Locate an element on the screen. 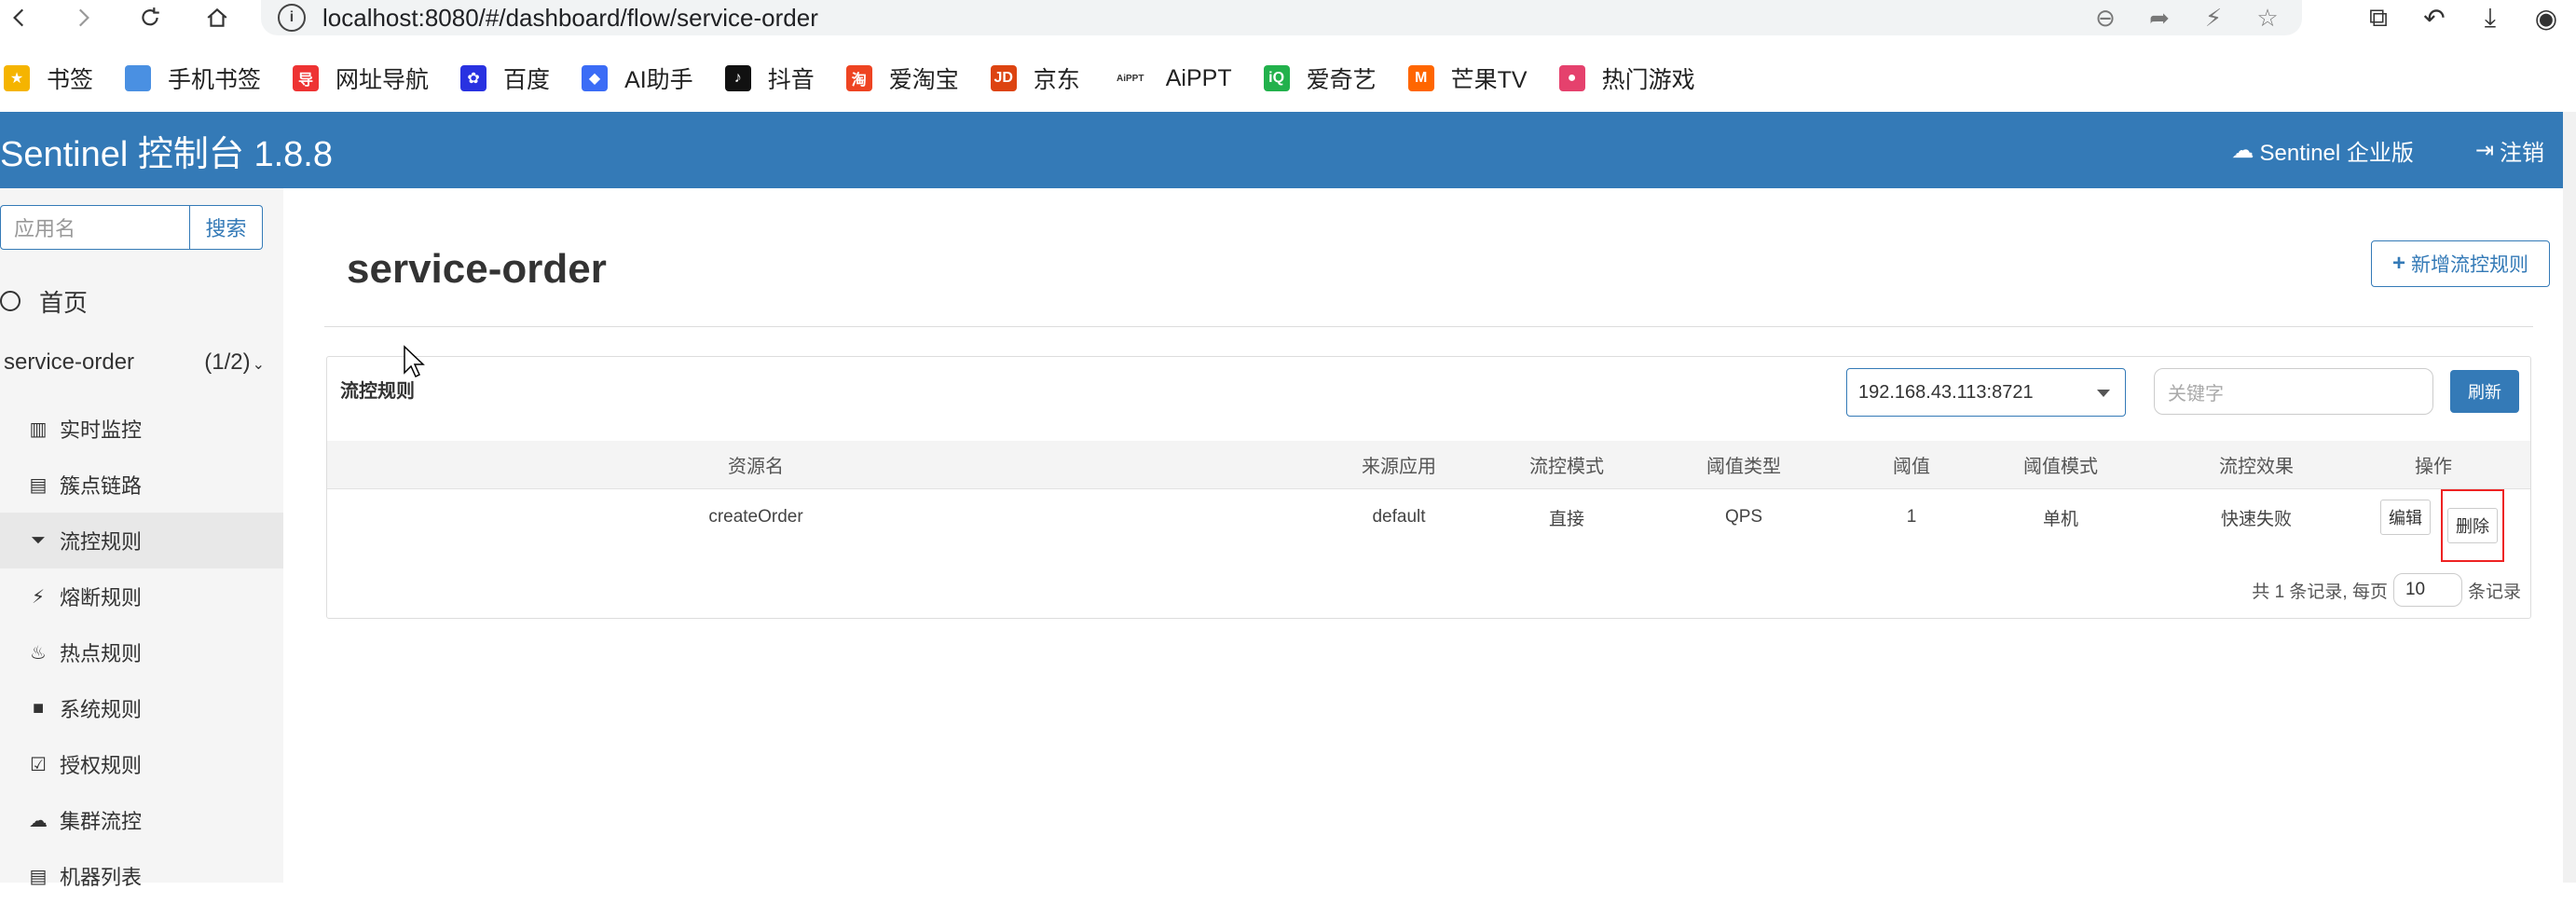  column-header: 来源应用 is located at coordinates (1399, 467).